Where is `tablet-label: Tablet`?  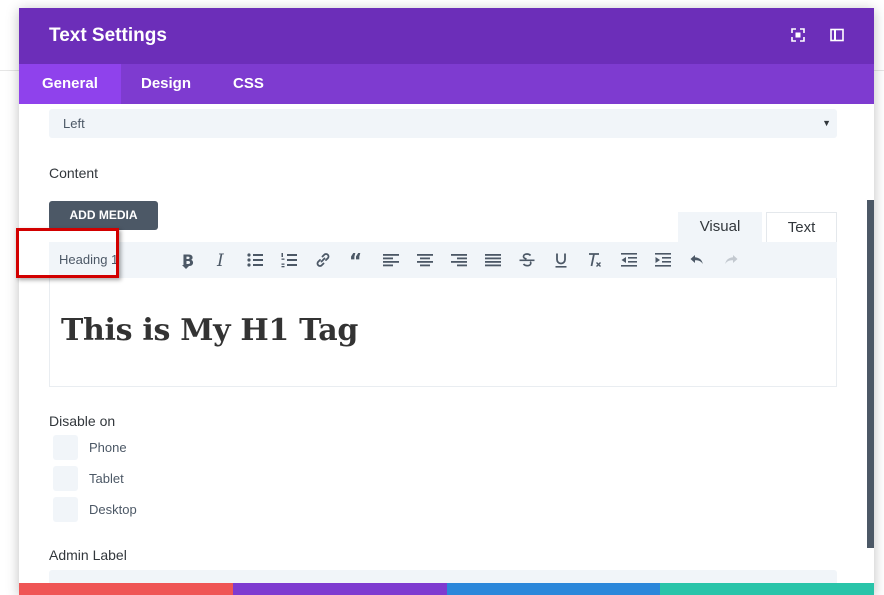 tablet-label: Tablet is located at coordinates (106, 478).